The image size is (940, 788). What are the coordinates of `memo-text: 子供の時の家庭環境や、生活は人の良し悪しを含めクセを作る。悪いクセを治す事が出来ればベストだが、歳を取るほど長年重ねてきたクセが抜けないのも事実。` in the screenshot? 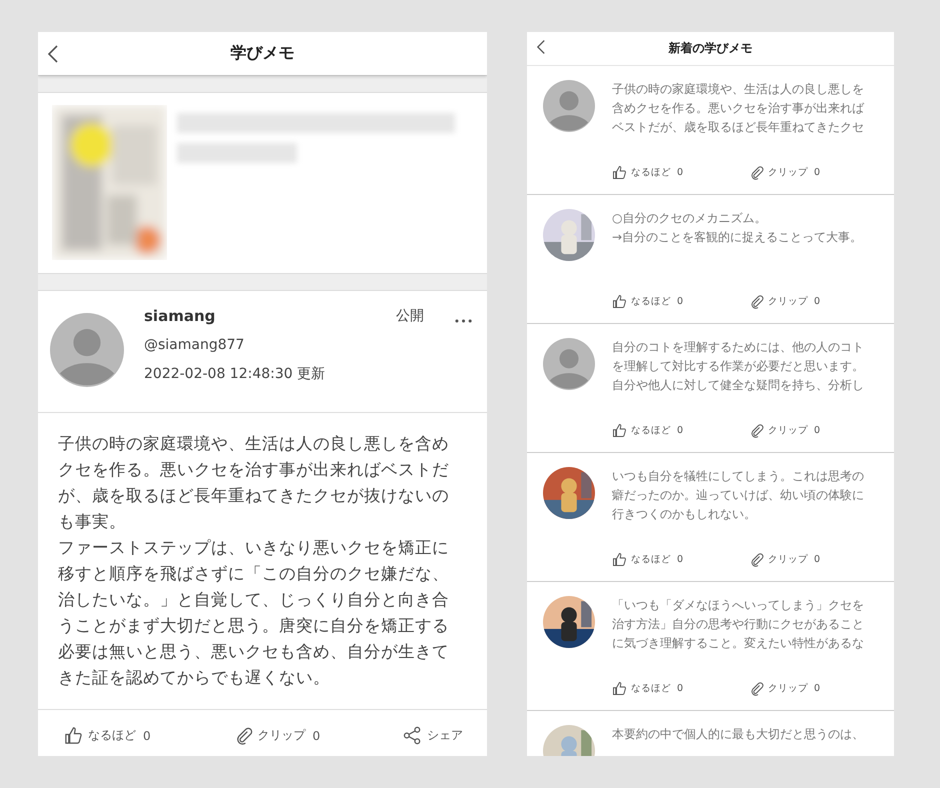 It's located at (254, 483).